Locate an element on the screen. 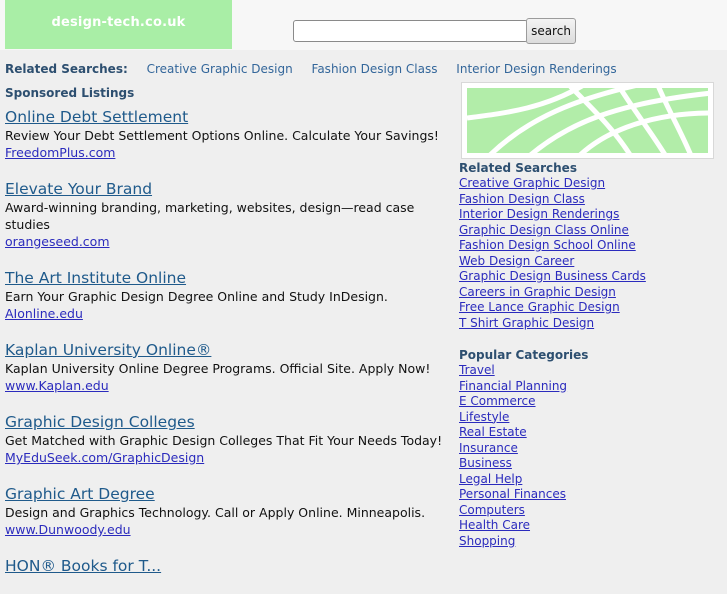 The image size is (727, 594). list-item: Graphic Design Business Cards is located at coordinates (589, 277).